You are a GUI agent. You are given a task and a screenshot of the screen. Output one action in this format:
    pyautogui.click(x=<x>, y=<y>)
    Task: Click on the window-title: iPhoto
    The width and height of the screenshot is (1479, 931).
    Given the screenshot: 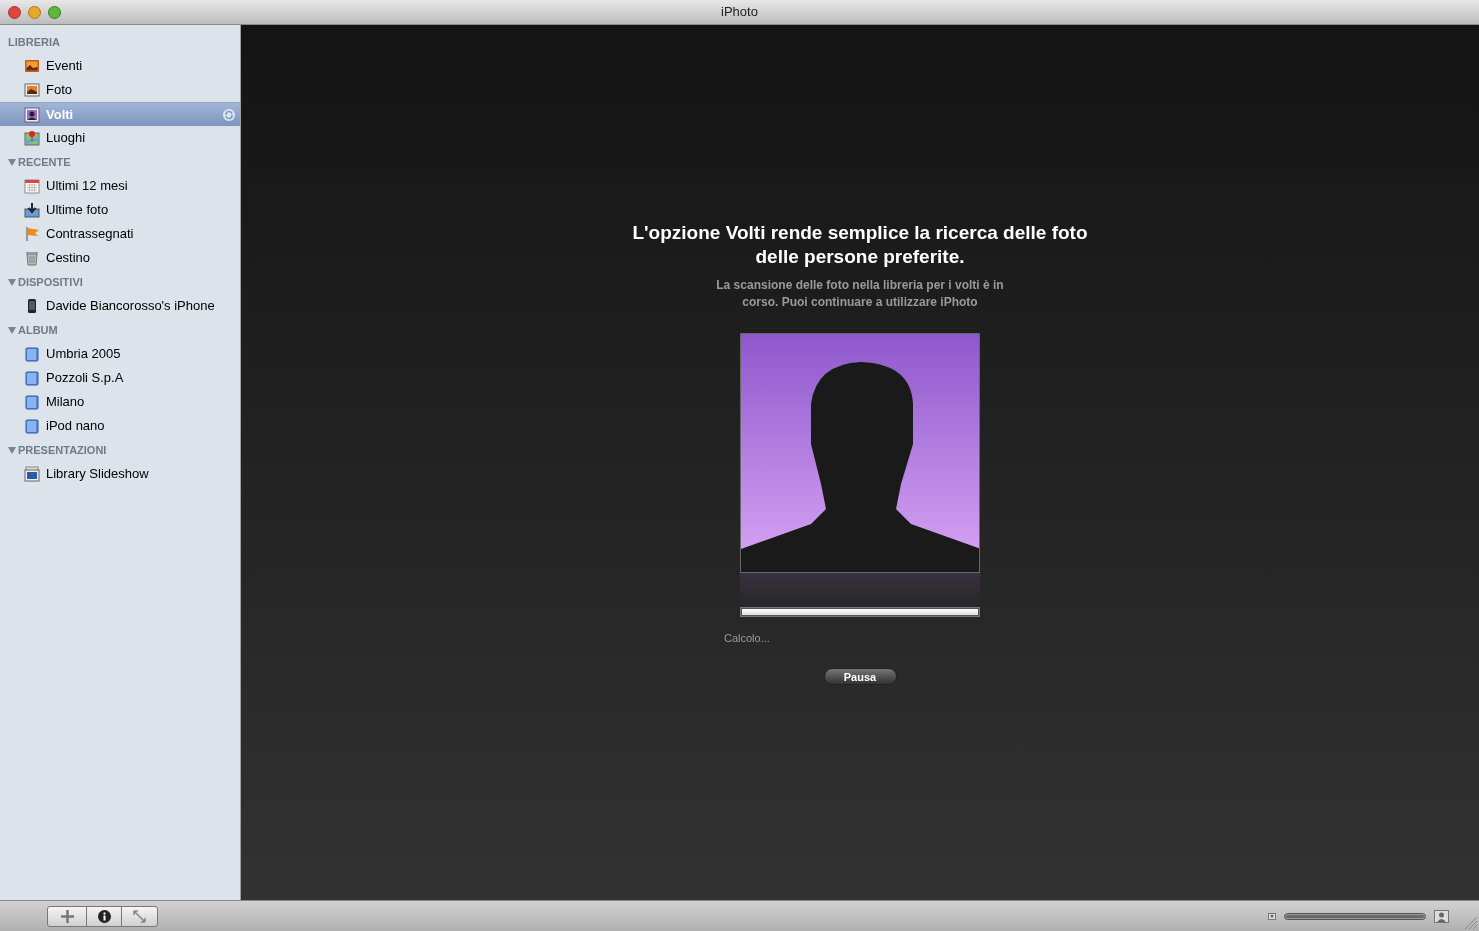 What is the action you would take?
    pyautogui.click(x=739, y=12)
    